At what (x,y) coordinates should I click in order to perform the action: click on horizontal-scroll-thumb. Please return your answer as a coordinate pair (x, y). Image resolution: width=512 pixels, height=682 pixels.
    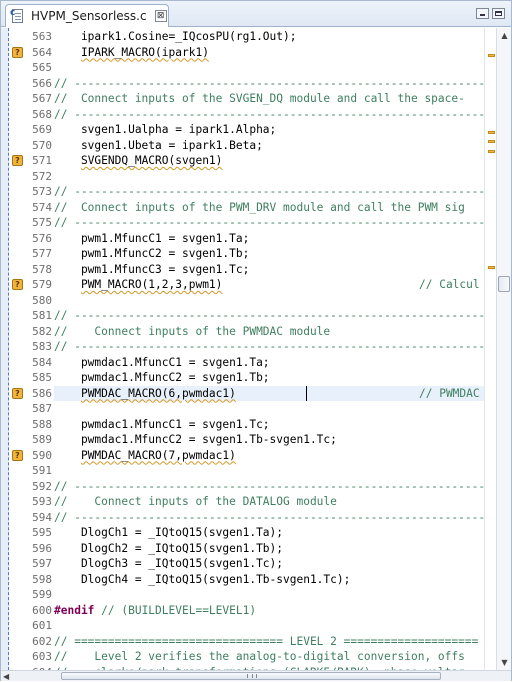
    Looking at the image, I should click on (251, 676).